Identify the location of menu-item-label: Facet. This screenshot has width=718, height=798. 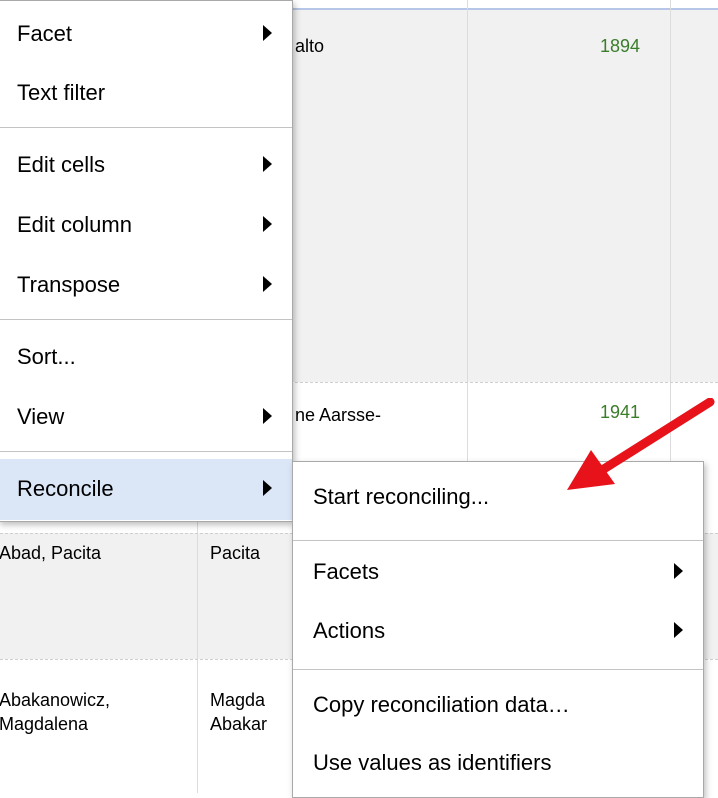
(45, 33).